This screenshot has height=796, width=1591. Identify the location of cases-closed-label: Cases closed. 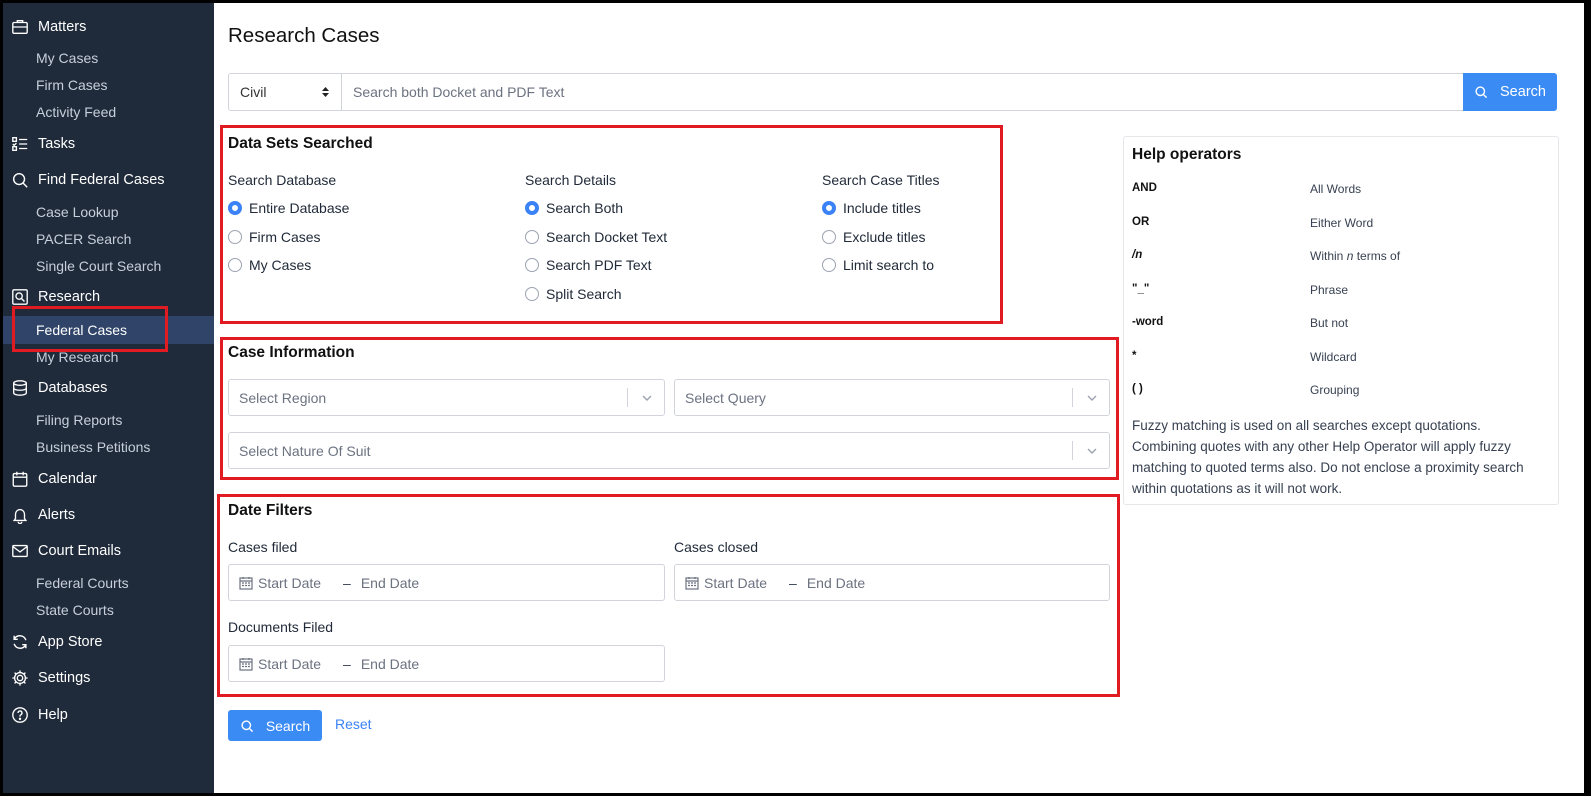
(716, 547).